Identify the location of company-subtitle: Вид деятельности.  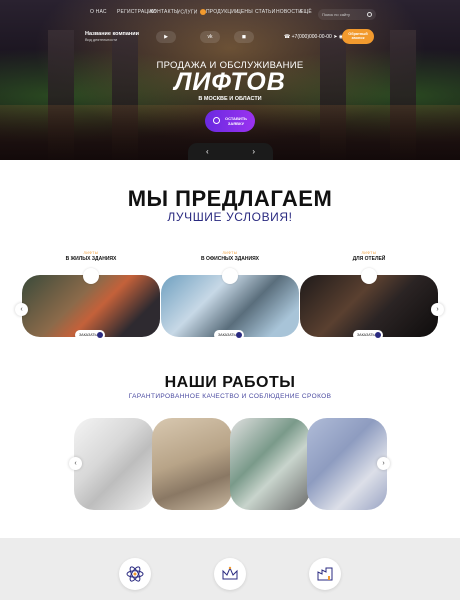
(101, 40).